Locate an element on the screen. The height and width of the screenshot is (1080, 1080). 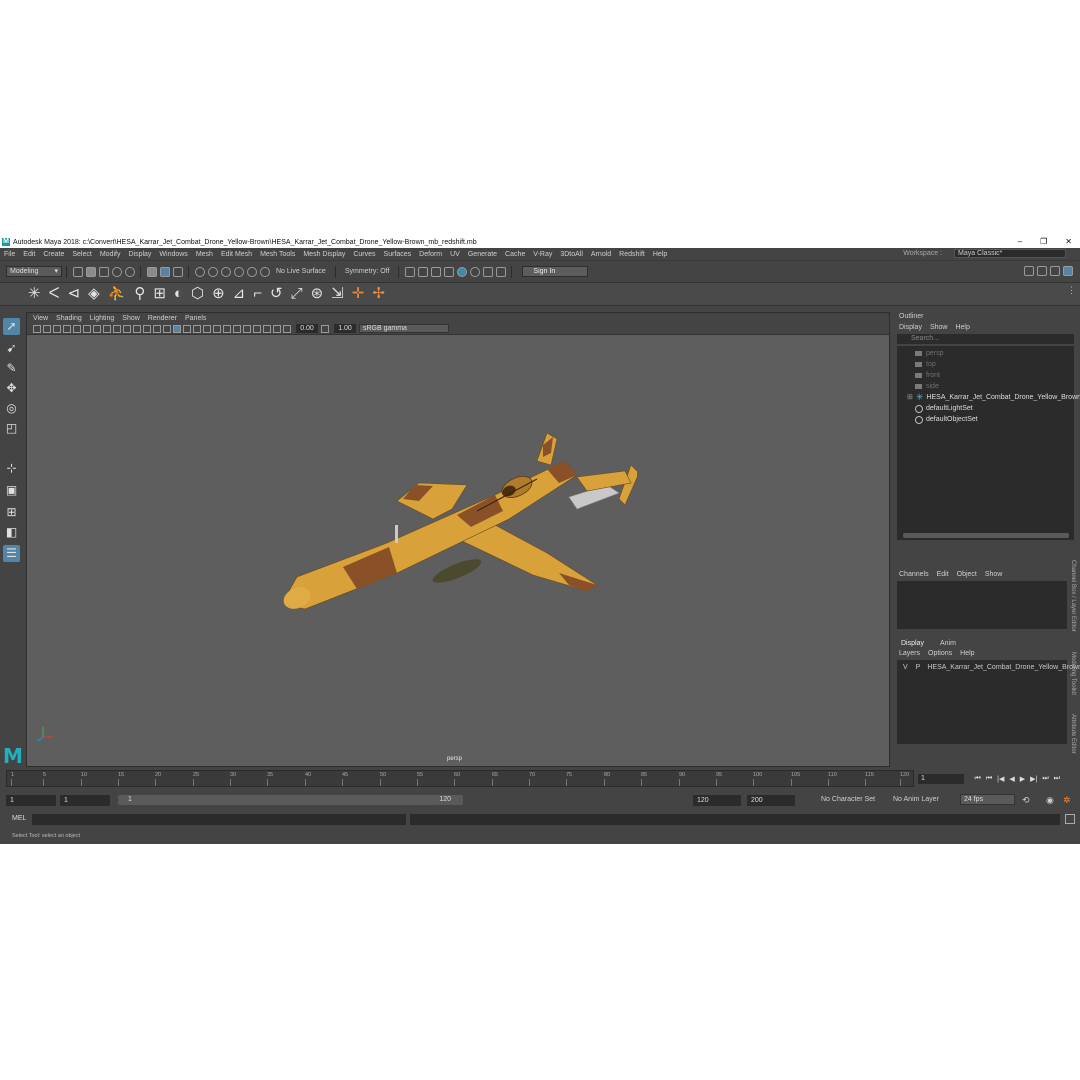
auto-key-icon: ◉ is located at coordinates (1050, 800).